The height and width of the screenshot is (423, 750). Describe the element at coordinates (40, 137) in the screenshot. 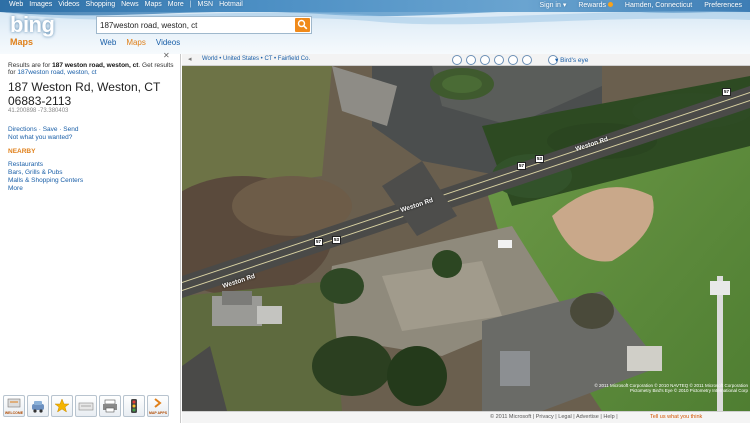

I see `not-wanted-link: Not what you wanted?` at that location.